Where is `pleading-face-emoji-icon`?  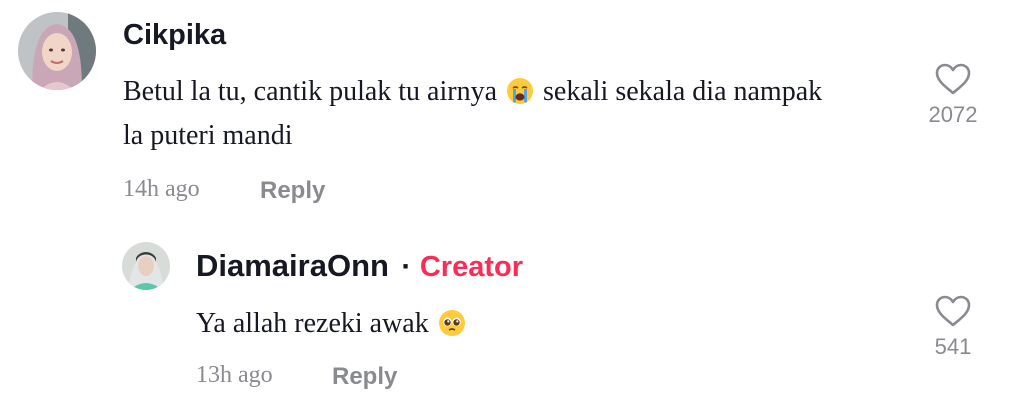
pleading-face-emoji-icon is located at coordinates (452, 323).